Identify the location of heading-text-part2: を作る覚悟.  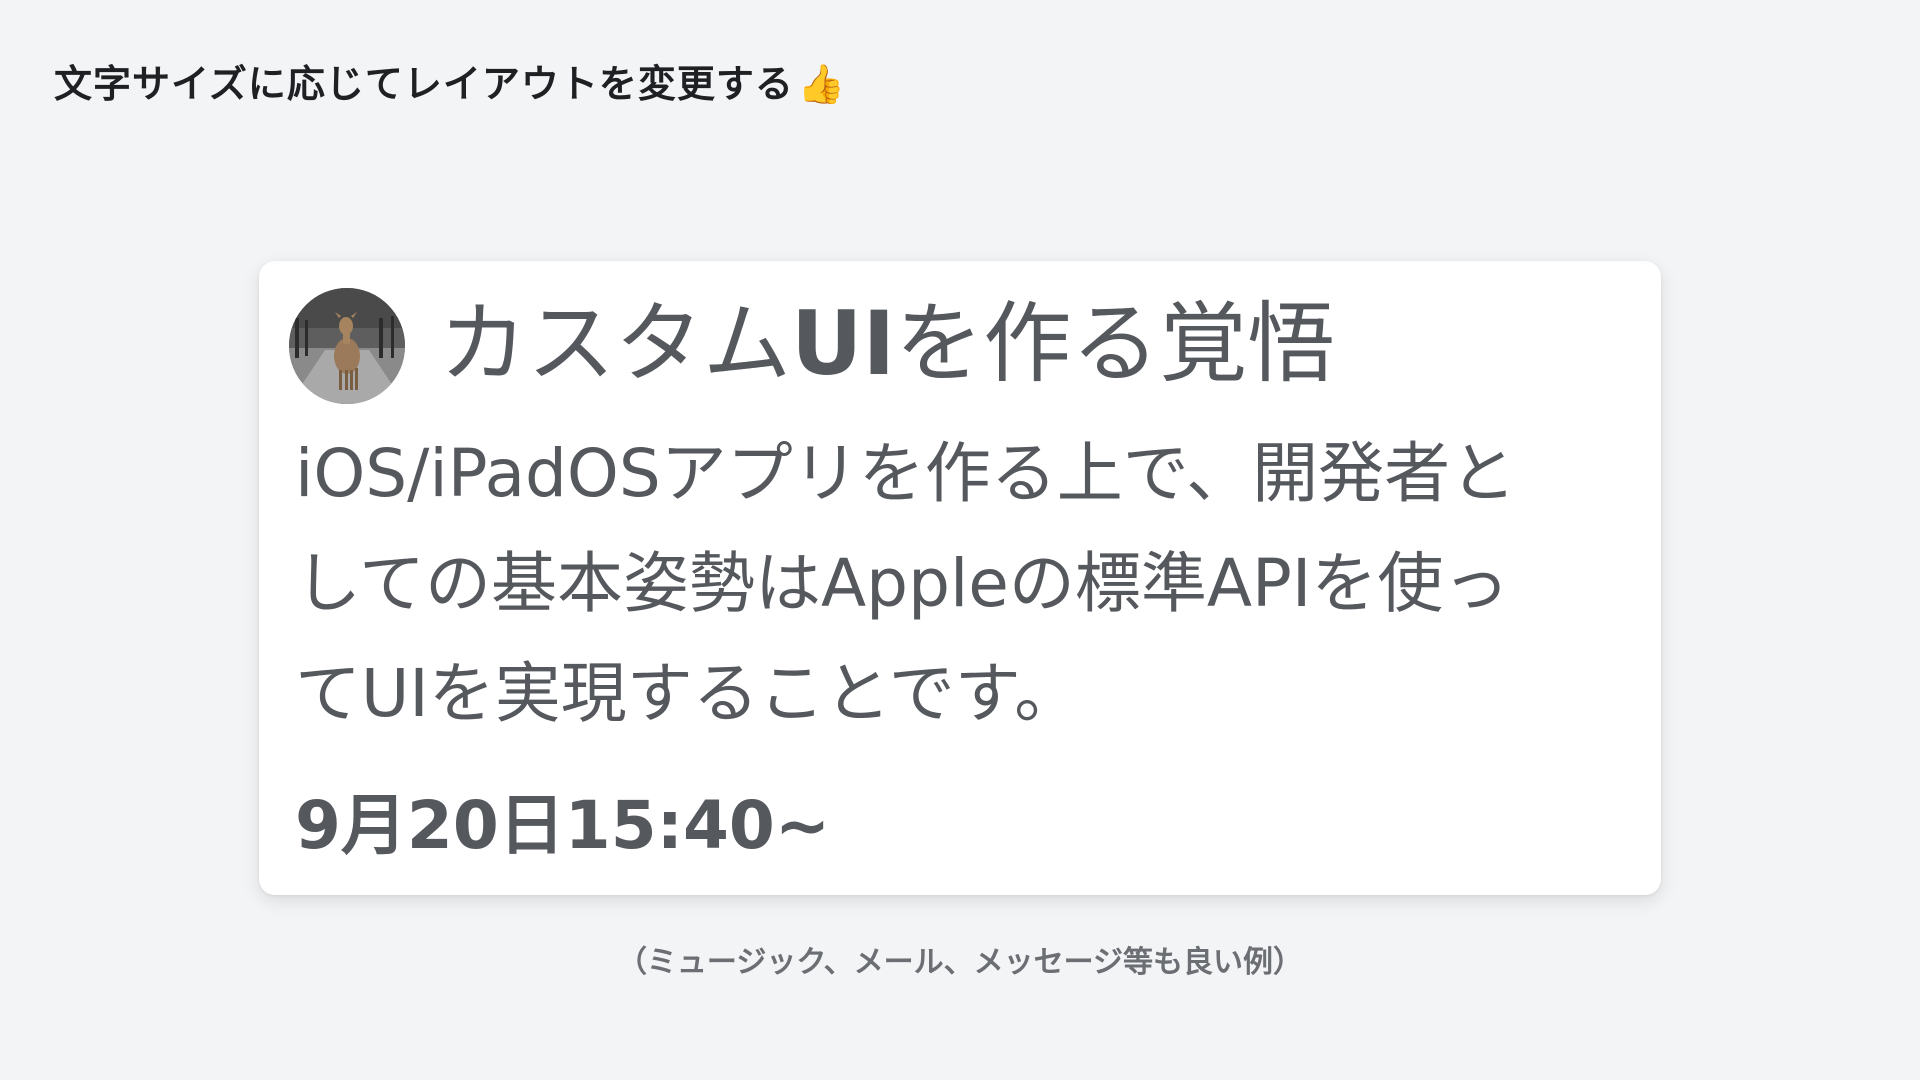
(1115, 343).